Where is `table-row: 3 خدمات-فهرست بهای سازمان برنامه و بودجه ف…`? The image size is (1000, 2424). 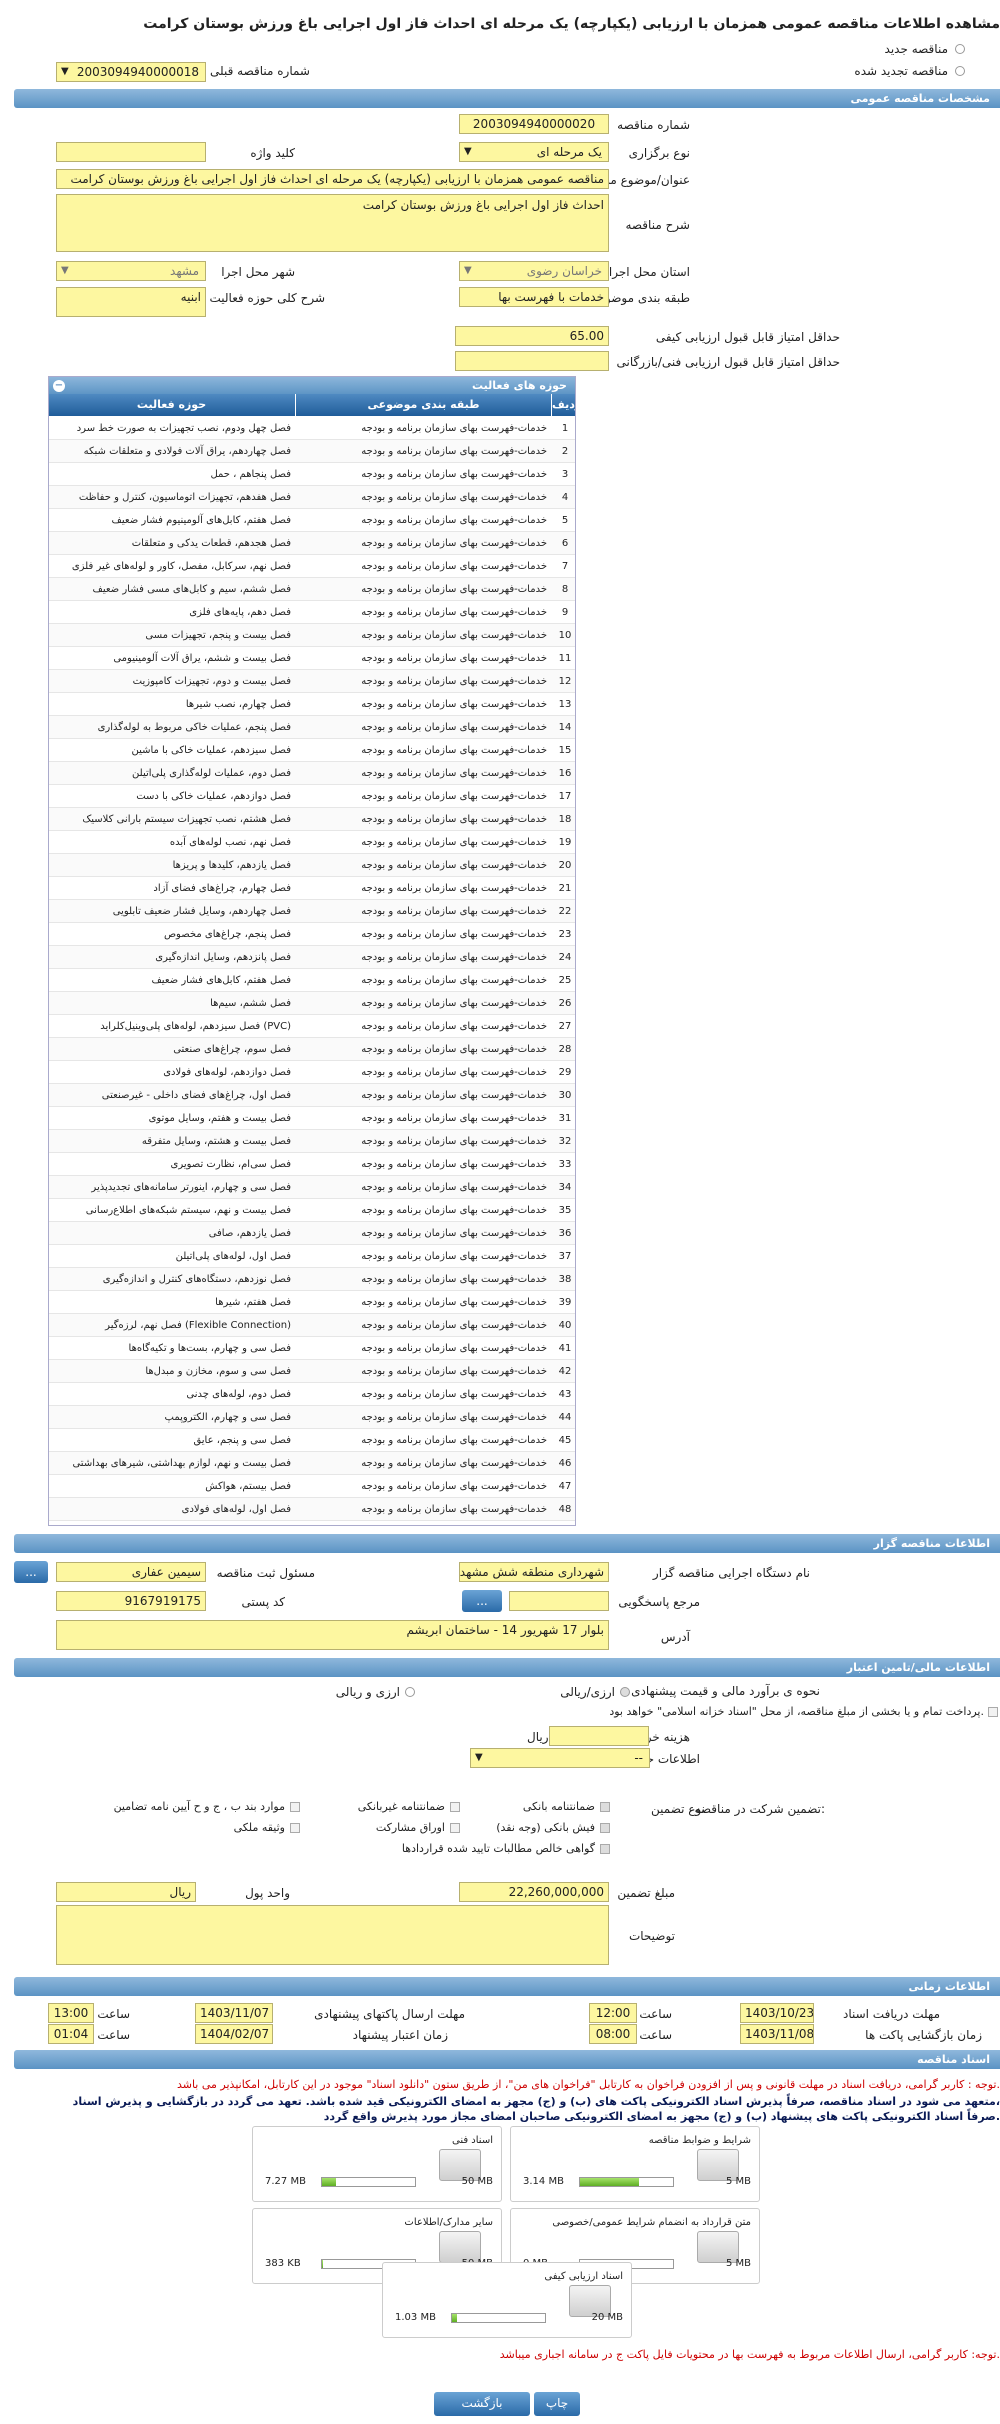
table-row: 3 خدمات-فهرست بهای سازمان برنامه و بودجه ف… is located at coordinates (312, 474).